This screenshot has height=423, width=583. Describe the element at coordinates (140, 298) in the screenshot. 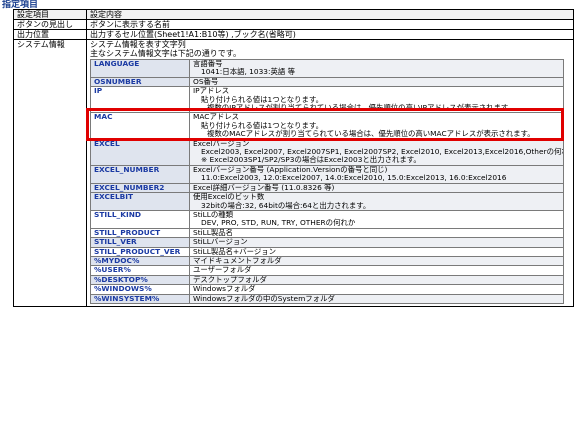

I see `system-key: %WINSYSTEM%` at that location.